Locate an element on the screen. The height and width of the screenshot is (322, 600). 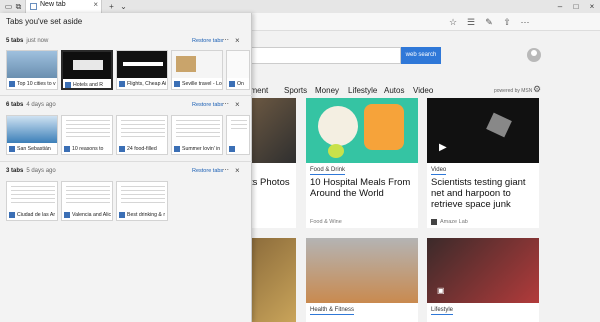
set-aside-icon: ⧉ is located at coordinates (18, 6).